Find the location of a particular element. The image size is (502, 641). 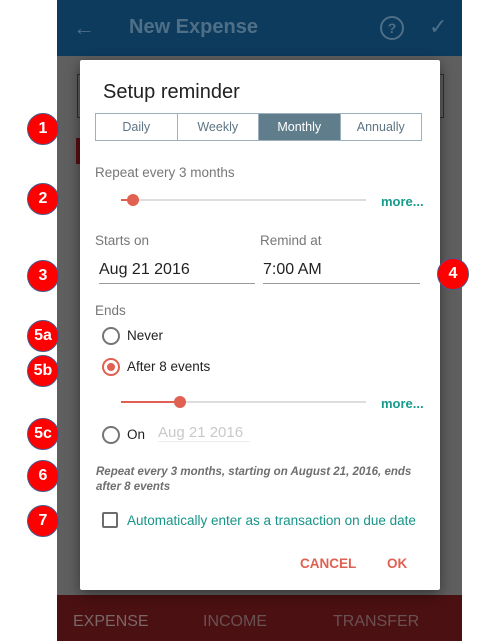

tab-income: INCOME is located at coordinates (235, 622).